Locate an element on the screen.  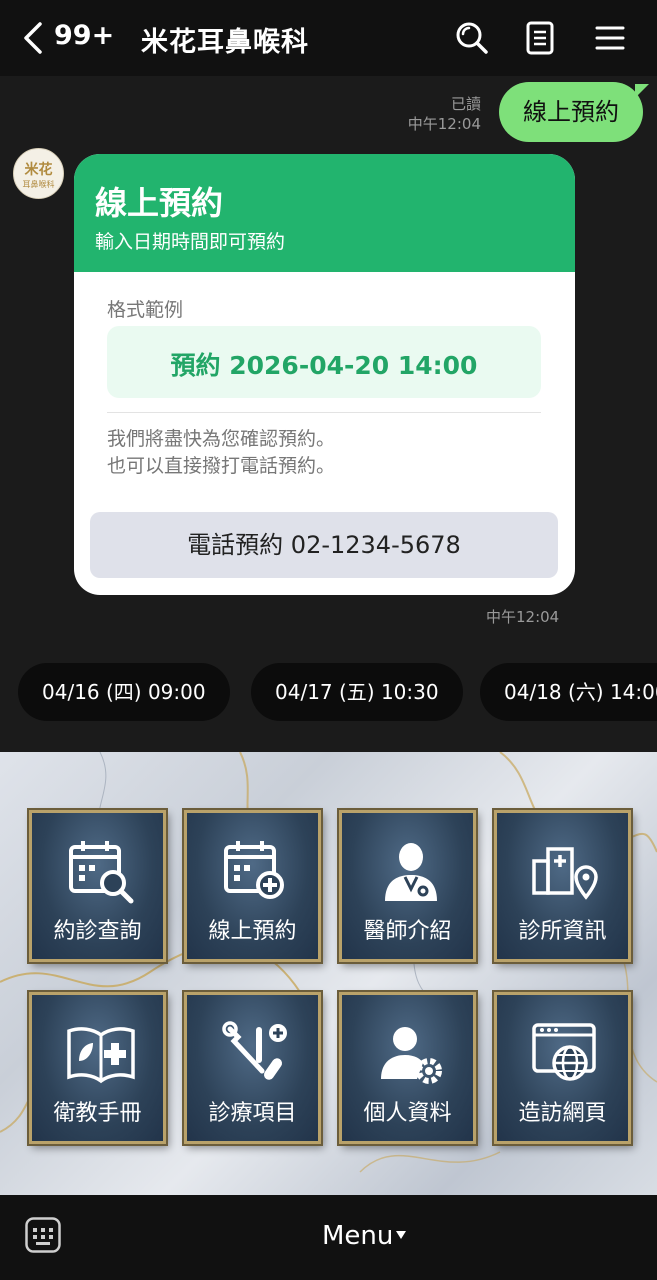
tile-label: 造訪網頁 is located at coordinates (562, 1113).